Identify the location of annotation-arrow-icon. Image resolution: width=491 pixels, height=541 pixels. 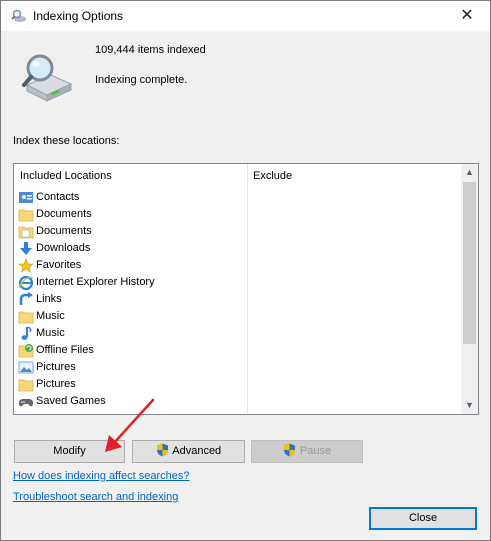
(130, 425).